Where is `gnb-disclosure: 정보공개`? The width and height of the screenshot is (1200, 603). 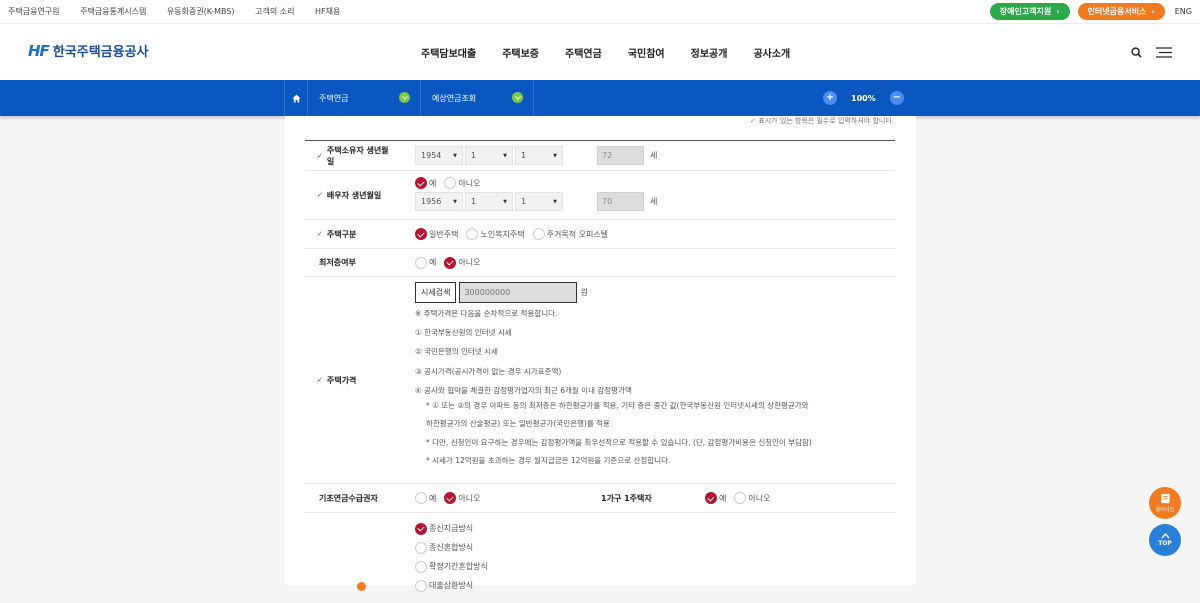
gnb-disclosure: 정보공개 is located at coordinates (709, 52).